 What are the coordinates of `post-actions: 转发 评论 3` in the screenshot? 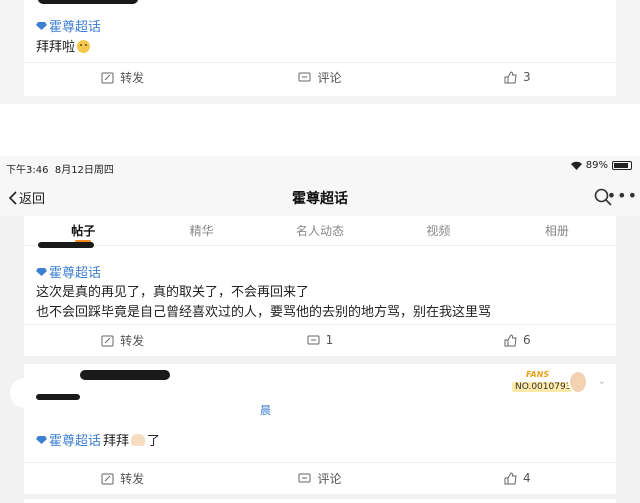 It's located at (320, 77).